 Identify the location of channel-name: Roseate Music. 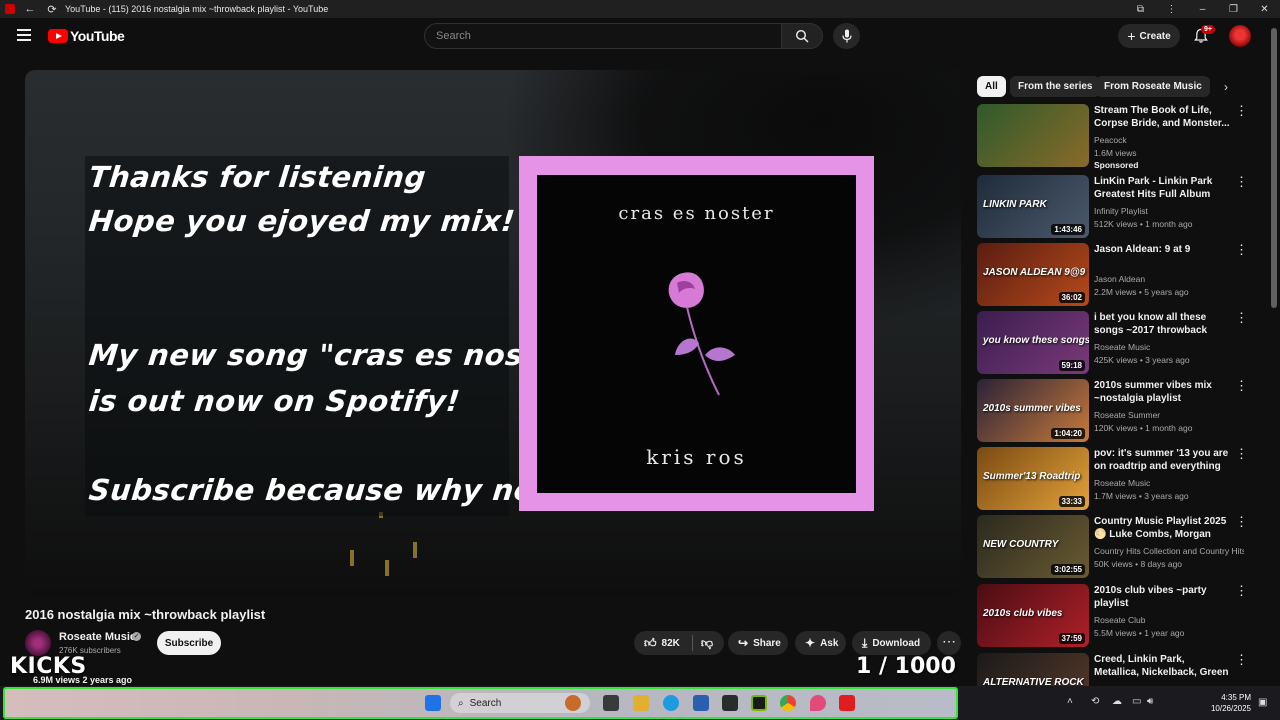
(97, 637).